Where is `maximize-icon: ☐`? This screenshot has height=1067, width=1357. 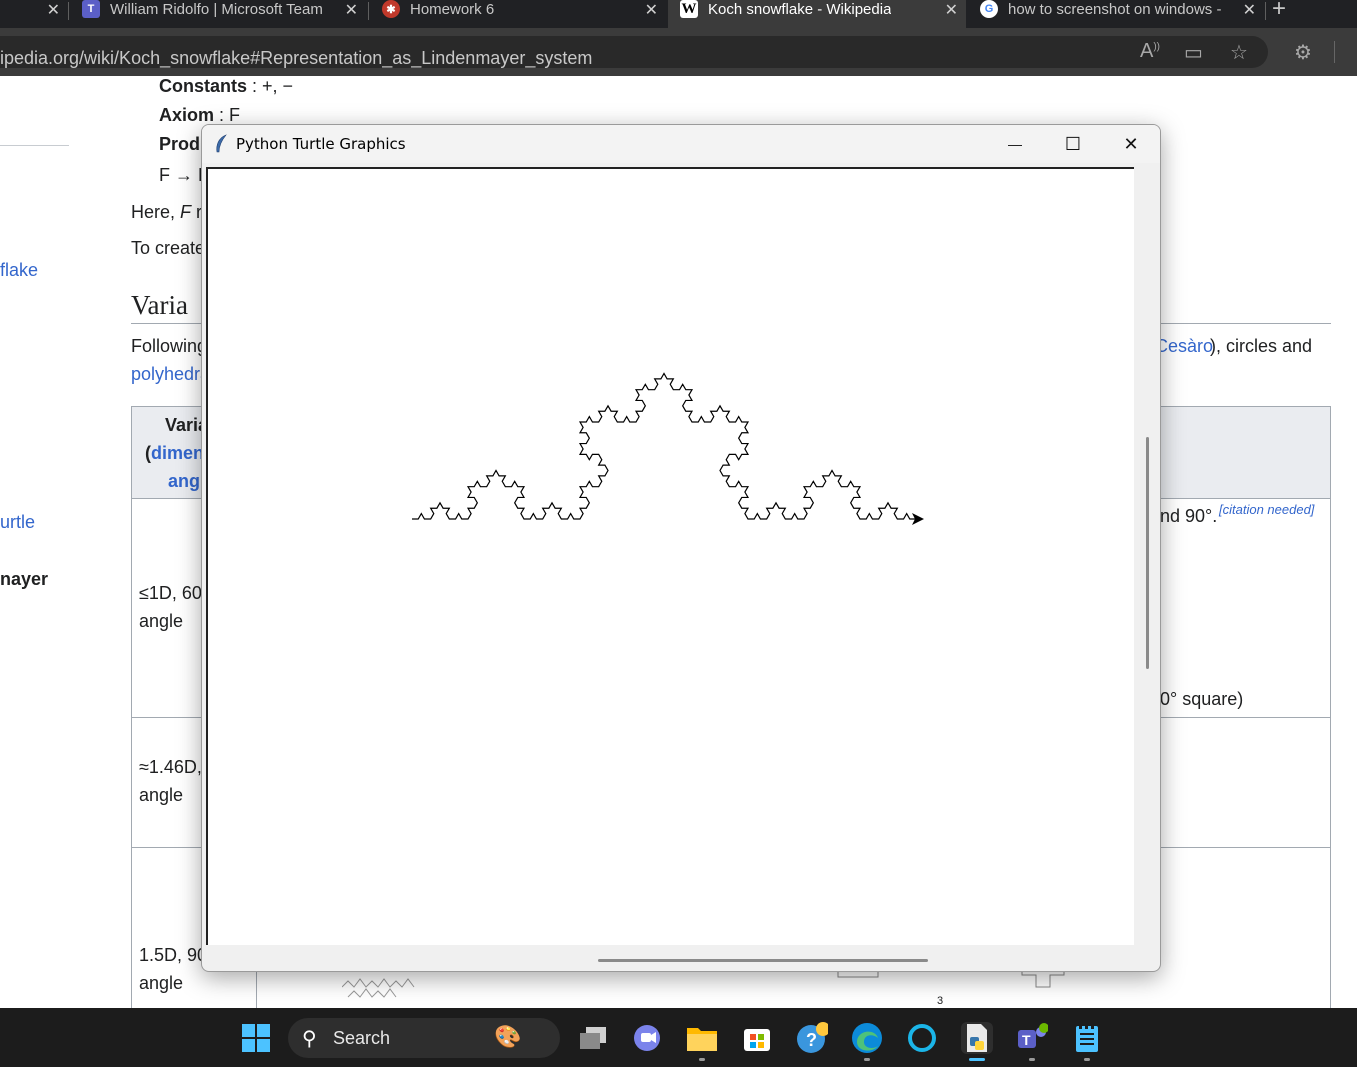
maximize-icon: ☐ is located at coordinates (1073, 143).